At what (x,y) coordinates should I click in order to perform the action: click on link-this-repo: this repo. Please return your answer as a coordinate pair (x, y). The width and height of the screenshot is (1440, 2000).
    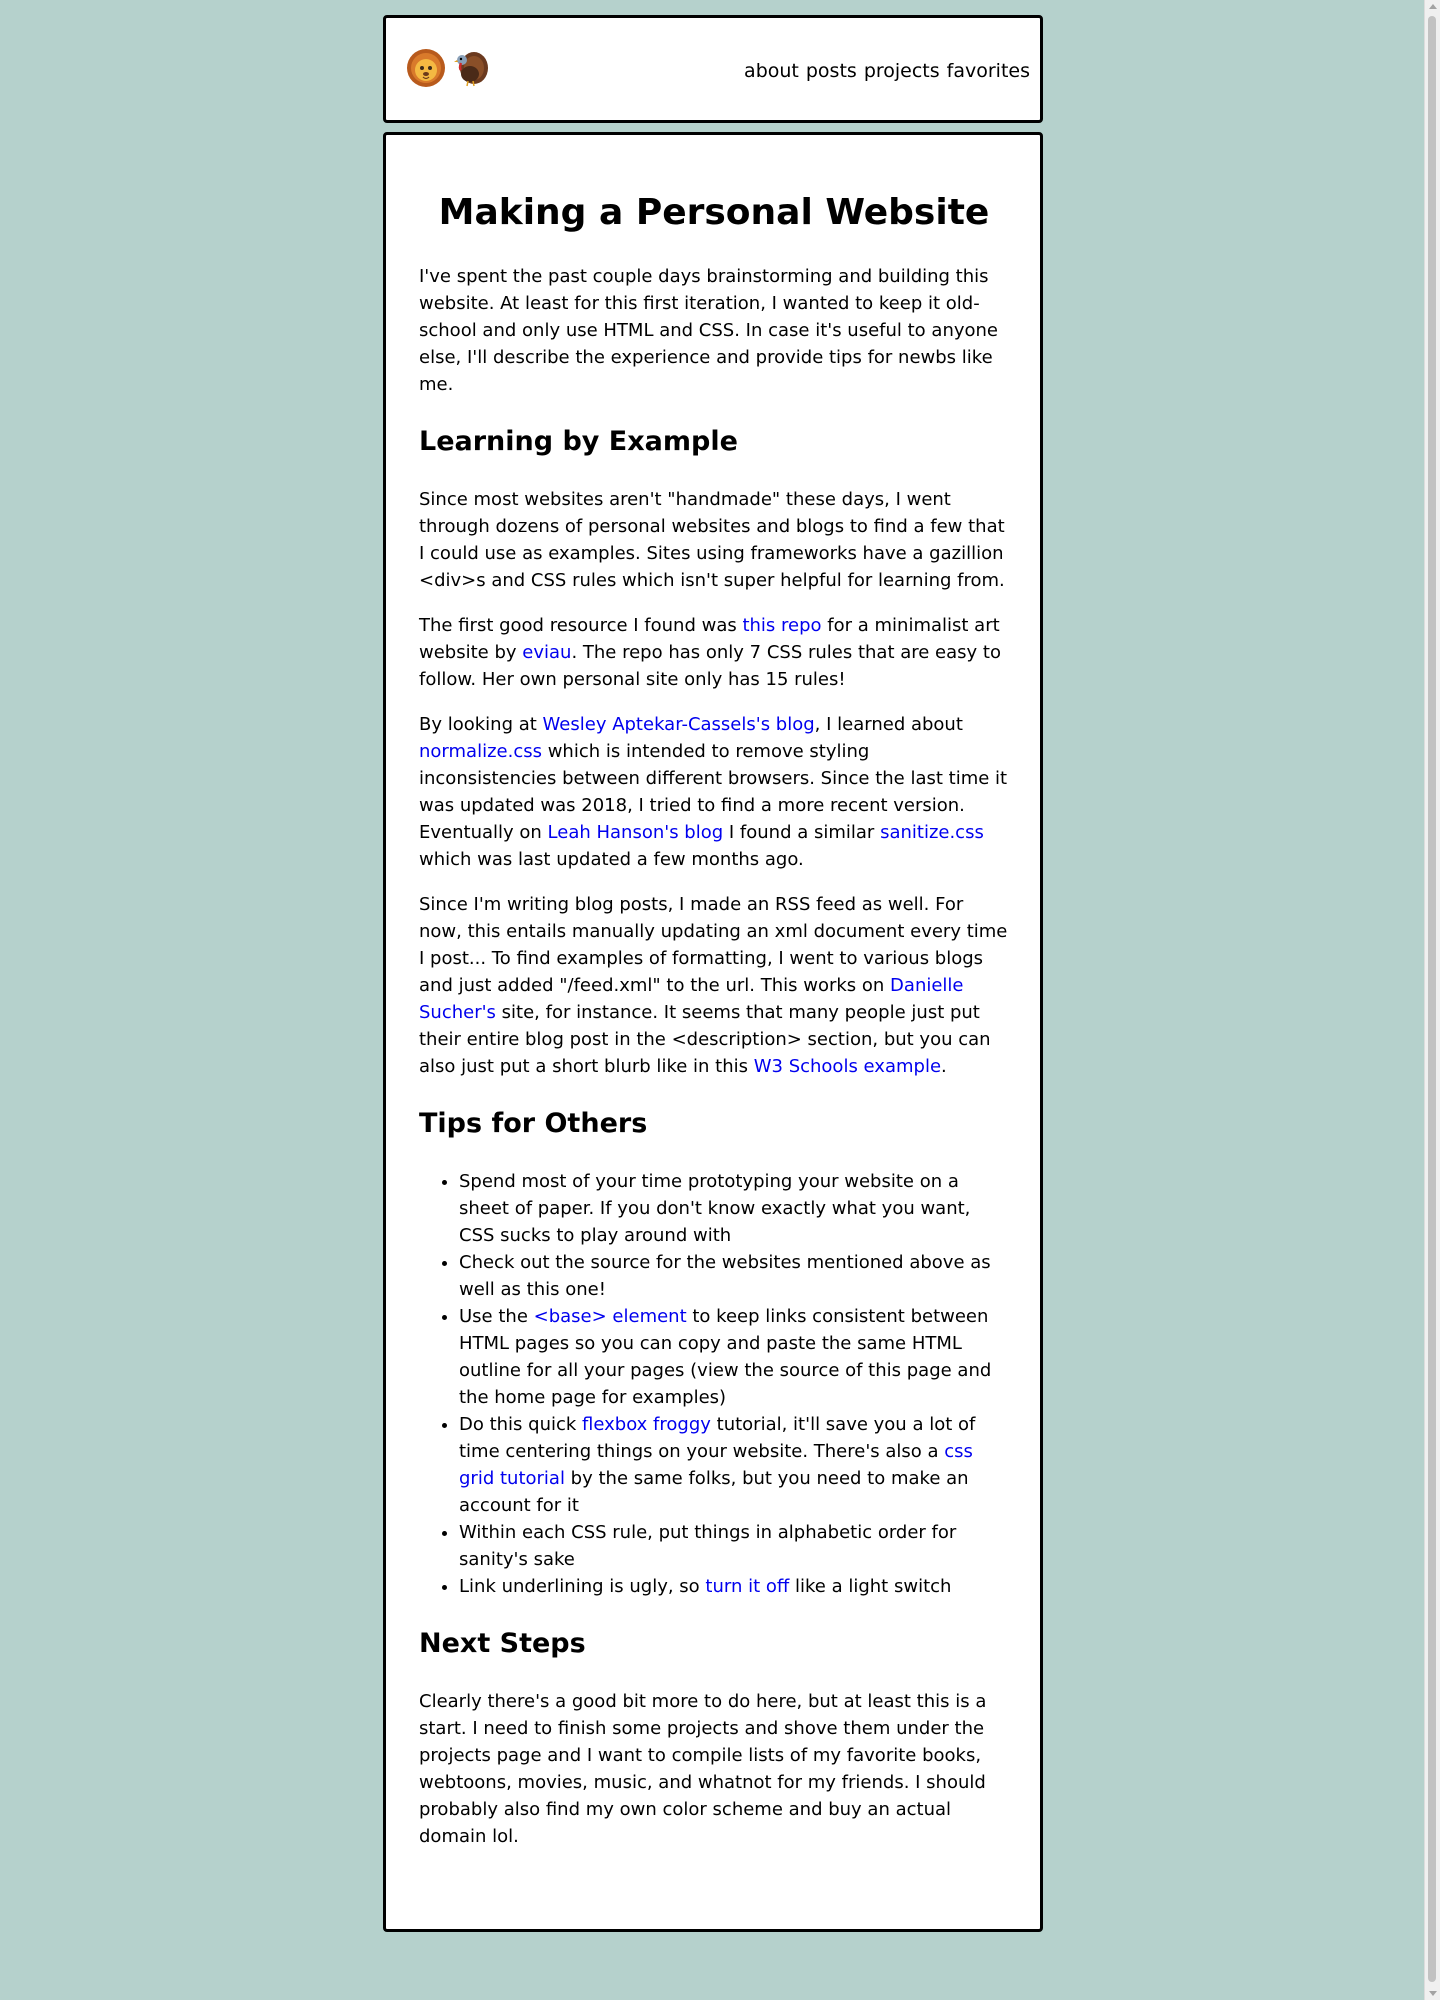
    Looking at the image, I should click on (781, 625).